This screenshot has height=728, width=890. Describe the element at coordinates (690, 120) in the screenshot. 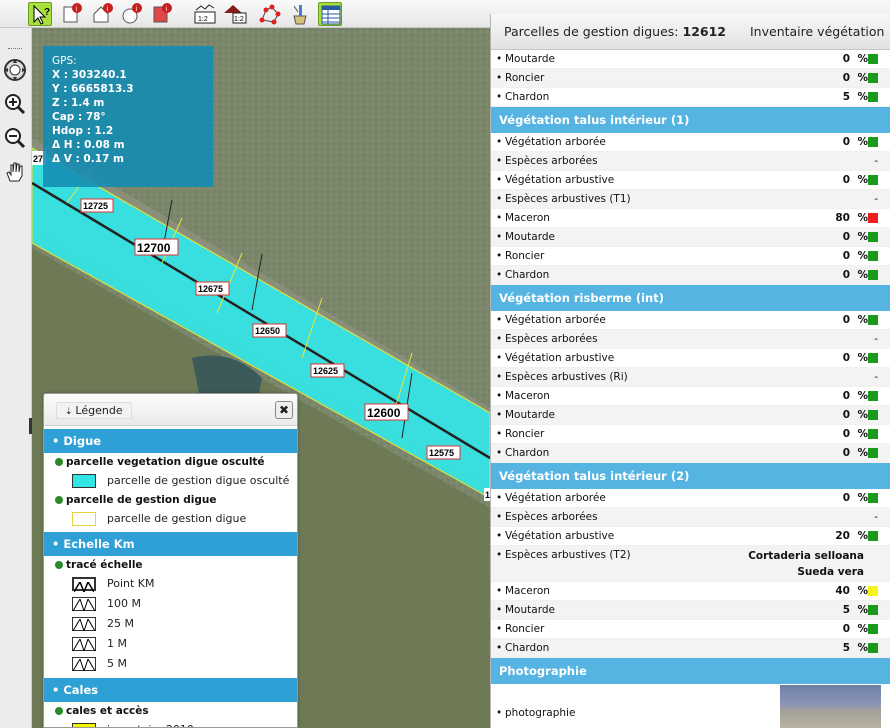

I see `section-header: Végétation talus intérieur (1)` at that location.